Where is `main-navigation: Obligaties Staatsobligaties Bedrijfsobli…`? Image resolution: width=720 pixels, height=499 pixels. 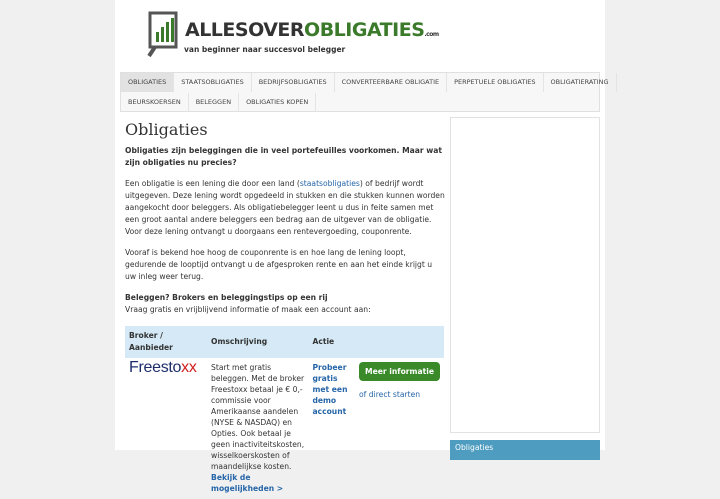 main-navigation: Obligaties Staatsobligaties Bedrijfsobli… is located at coordinates (368, 92).